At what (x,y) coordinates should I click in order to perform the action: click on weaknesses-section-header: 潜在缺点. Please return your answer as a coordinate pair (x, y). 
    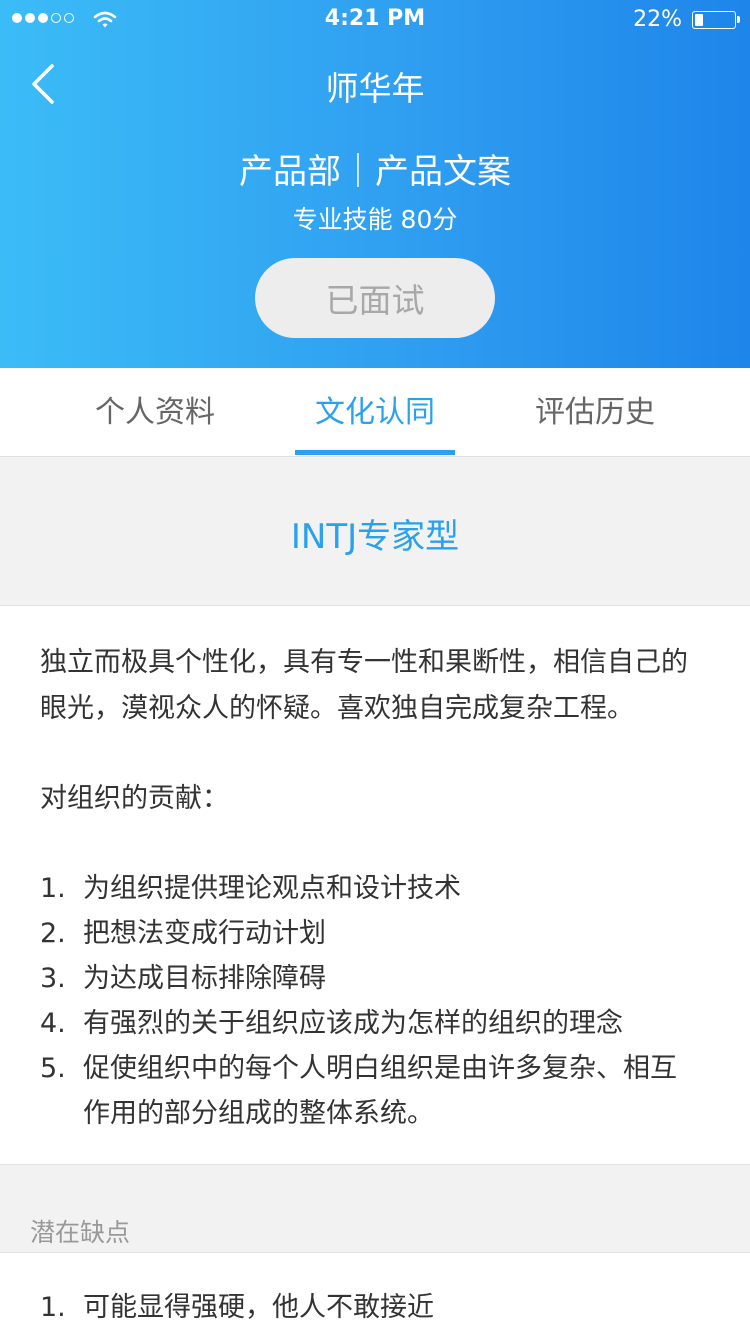
    Looking at the image, I should click on (375, 1208).